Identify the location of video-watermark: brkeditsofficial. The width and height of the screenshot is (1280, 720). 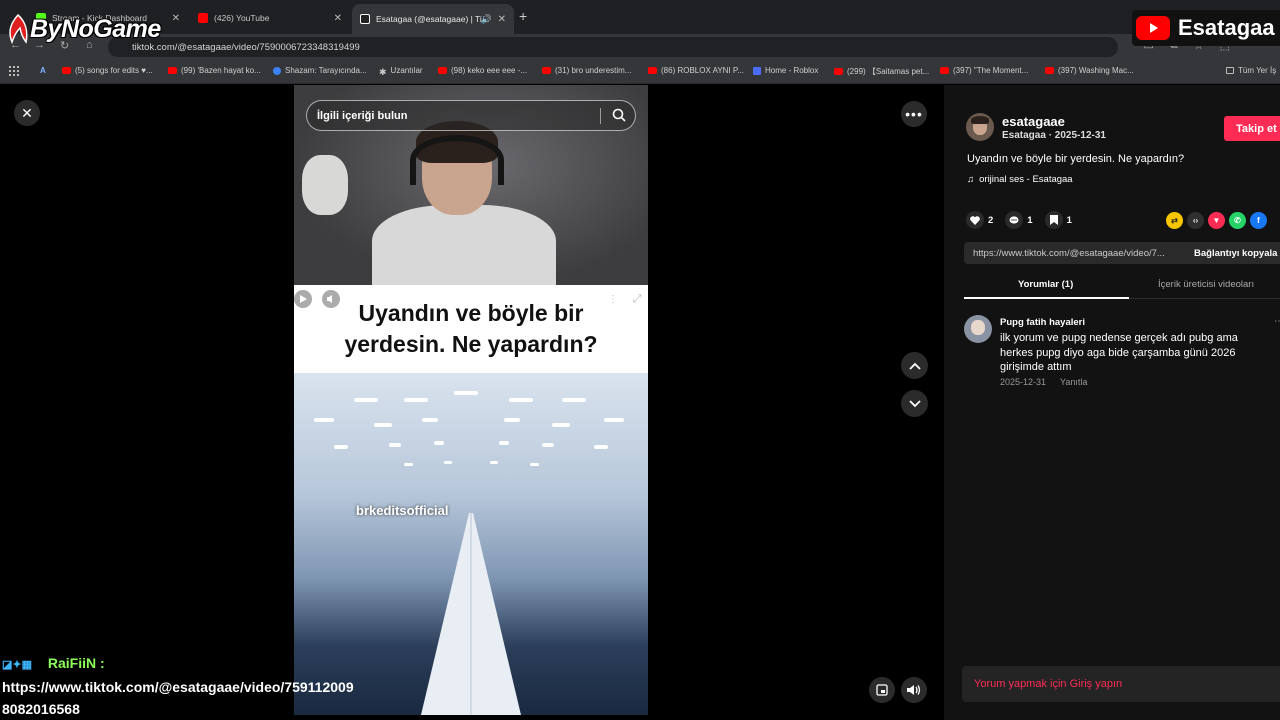
(402, 510).